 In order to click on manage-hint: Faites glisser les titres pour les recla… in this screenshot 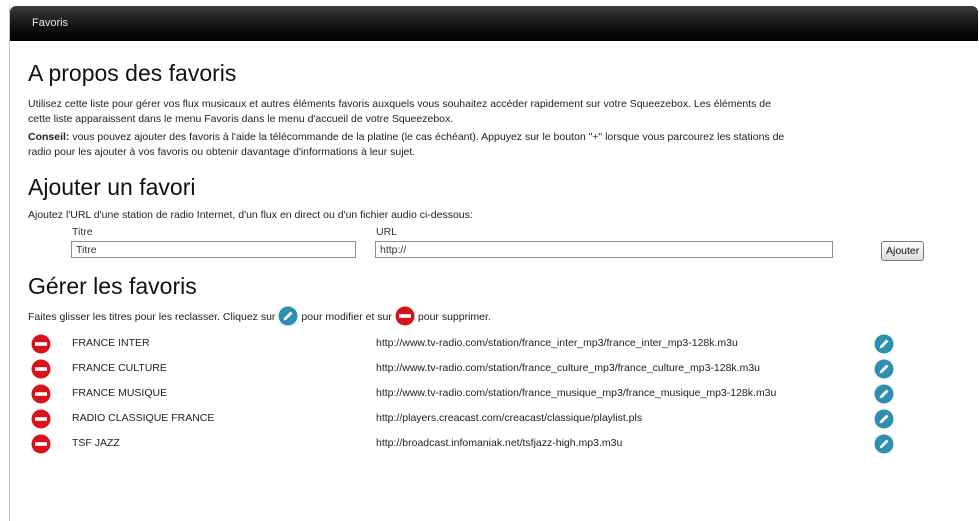, I will do `click(503, 317)`.